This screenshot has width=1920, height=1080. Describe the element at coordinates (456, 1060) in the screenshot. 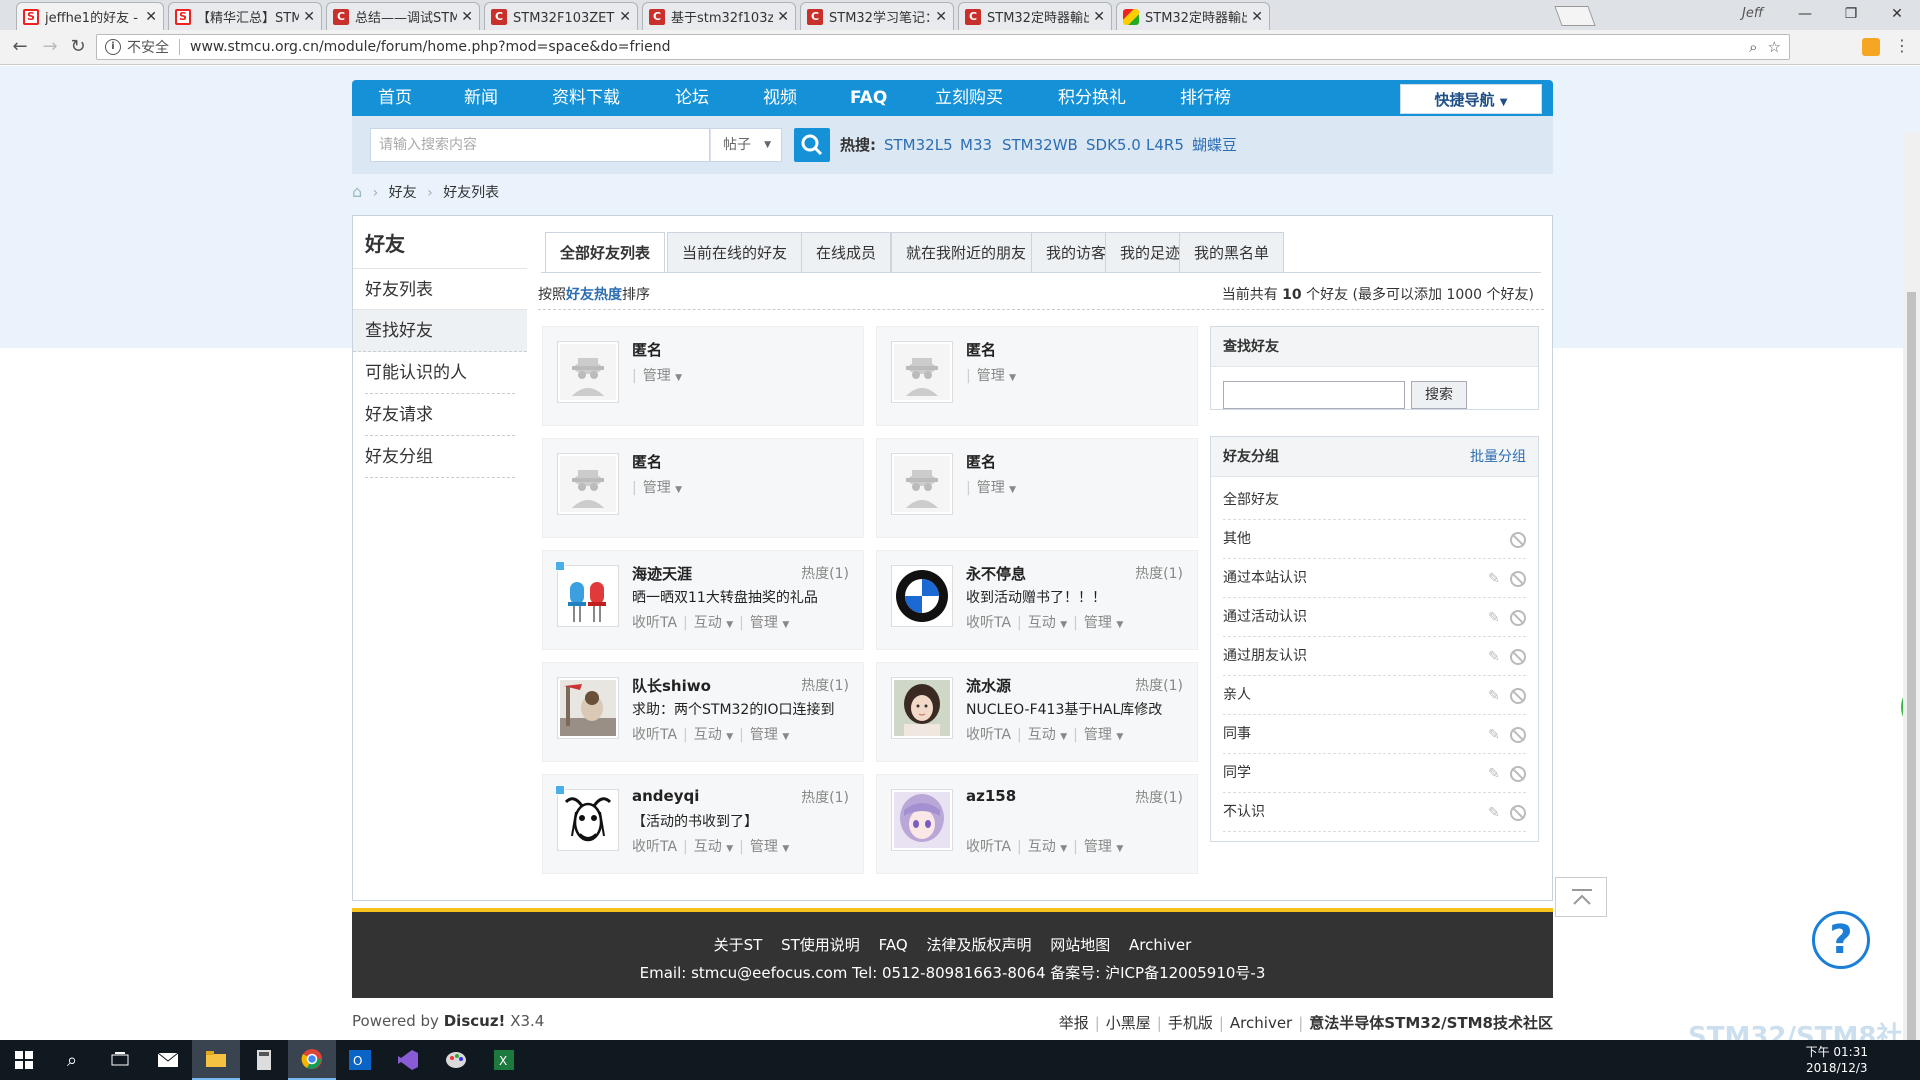

I see `paint-icon` at that location.